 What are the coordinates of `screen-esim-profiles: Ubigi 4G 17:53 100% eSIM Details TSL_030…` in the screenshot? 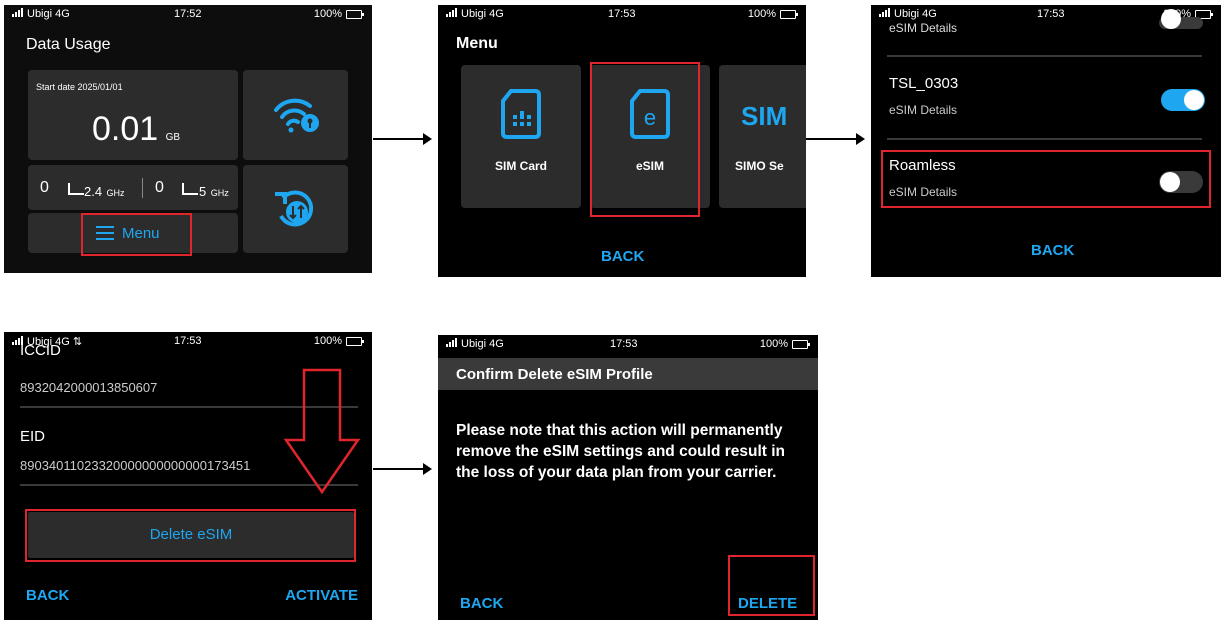 It's located at (1046, 141).